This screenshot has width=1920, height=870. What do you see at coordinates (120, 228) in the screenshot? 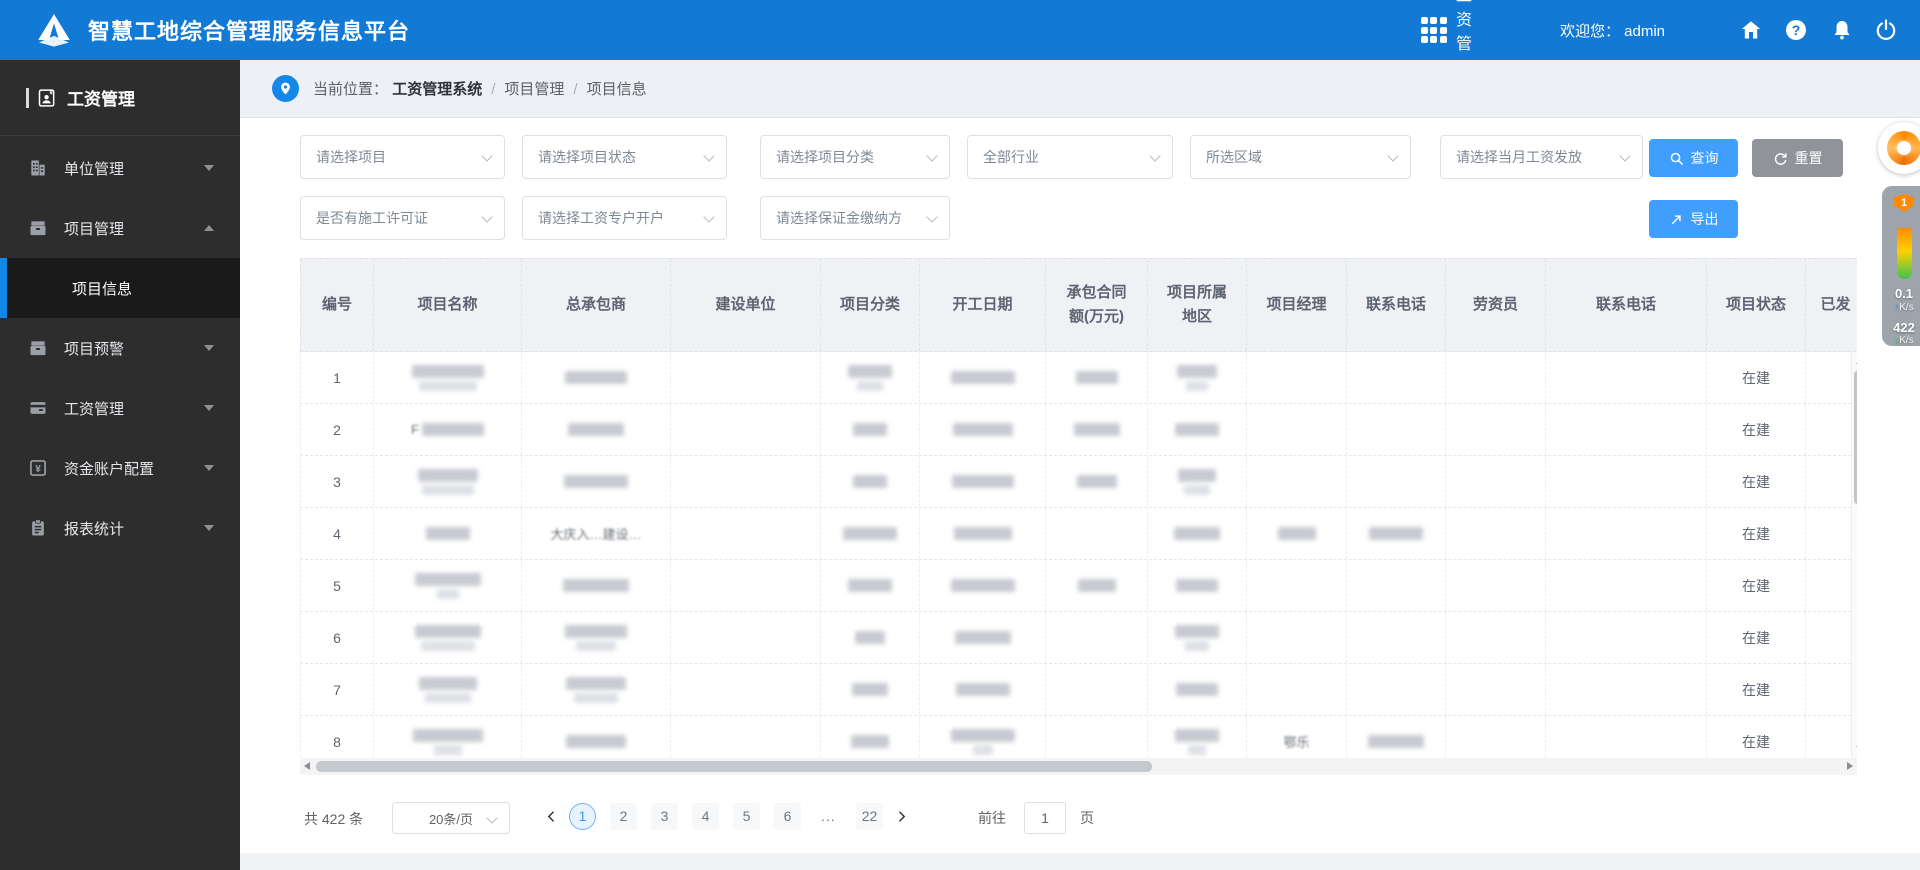
I see `sidebar-item-project-mgmt: 项目管理` at bounding box center [120, 228].